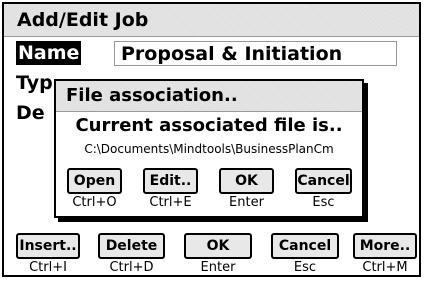 The width and height of the screenshot is (427, 281). Describe the element at coordinates (246, 181) in the screenshot. I see `dialog-ok-button: OK` at that location.